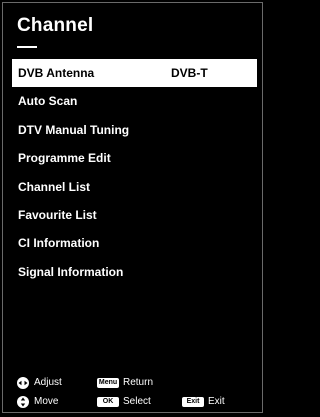  What do you see at coordinates (23, 383) in the screenshot?
I see `left-right-dpad-icon` at bounding box center [23, 383].